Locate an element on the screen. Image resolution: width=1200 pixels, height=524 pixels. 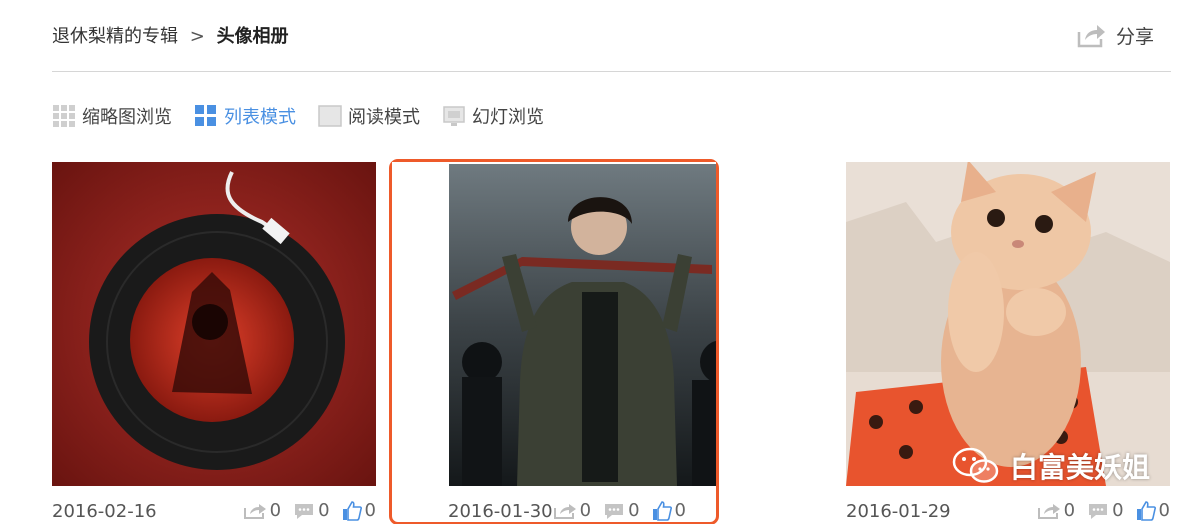
view-mode-list: 列表模式 is located at coordinates (245, 116).